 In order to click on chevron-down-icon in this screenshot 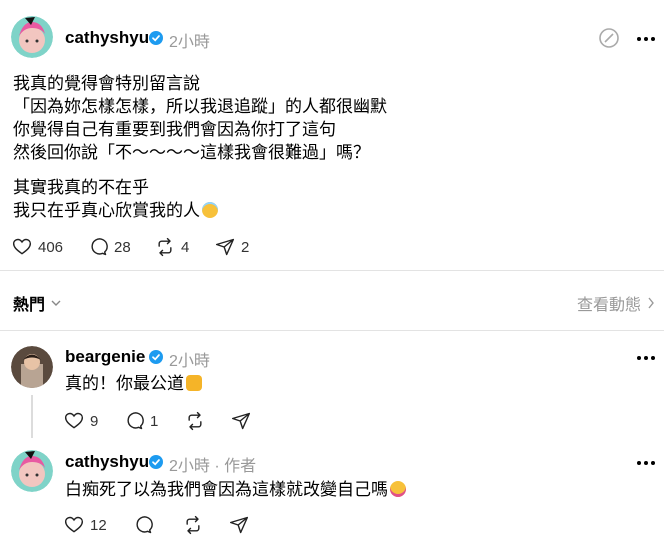, I will do `click(56, 303)`.